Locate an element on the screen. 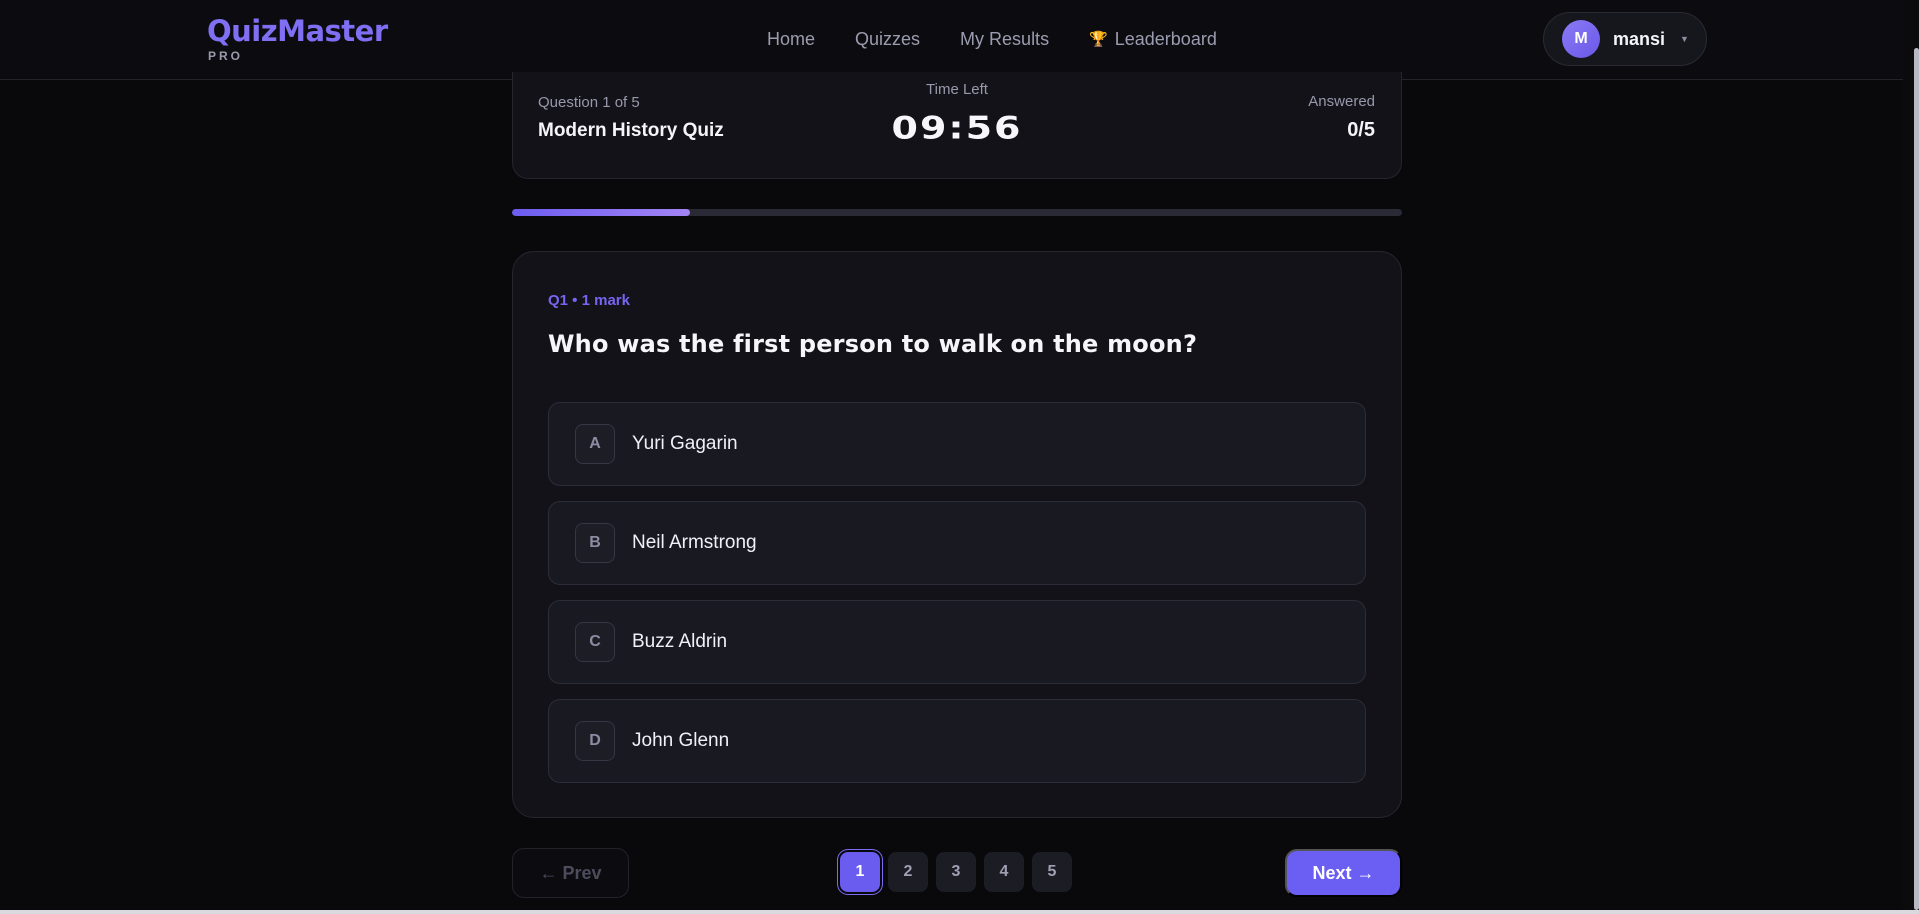  option-text: John Glenn is located at coordinates (681, 740).